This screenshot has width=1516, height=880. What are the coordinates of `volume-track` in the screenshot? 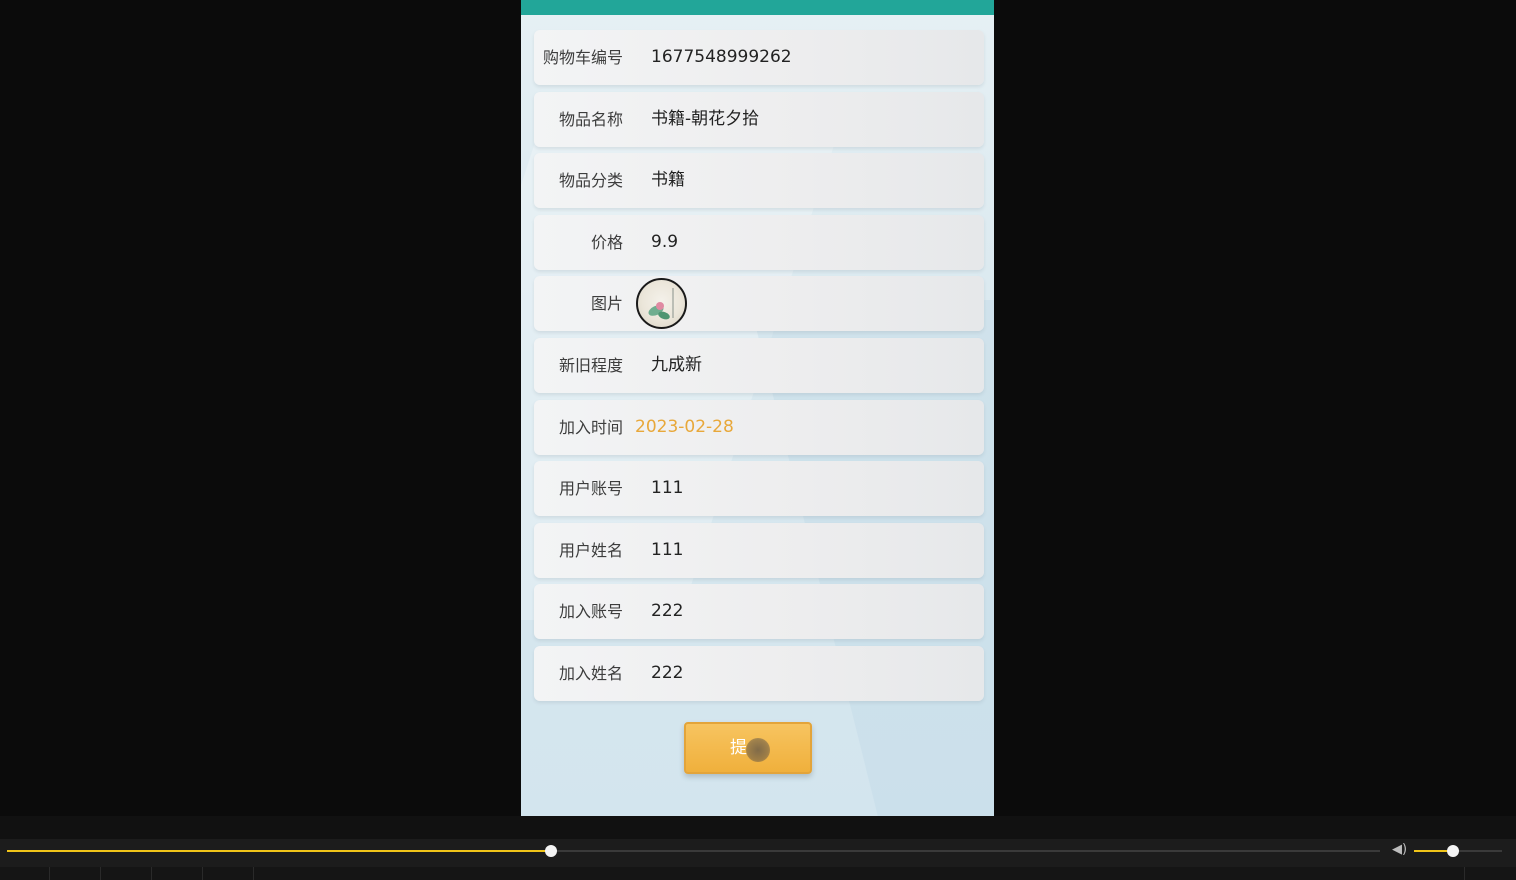 It's located at (1458, 851).